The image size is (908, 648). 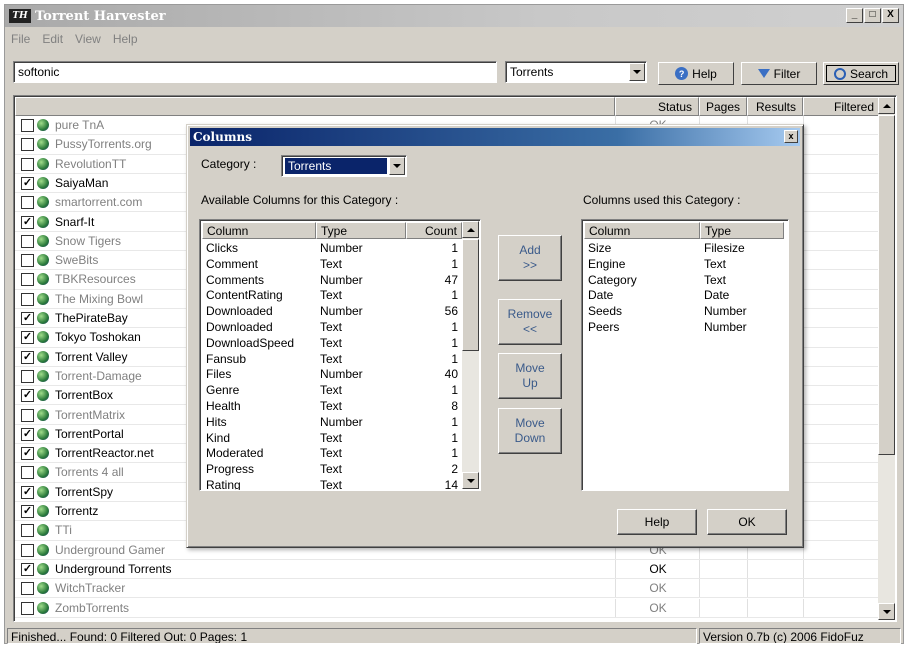 I want to click on available-row: Comment Text 1, so click(x=332, y=265).